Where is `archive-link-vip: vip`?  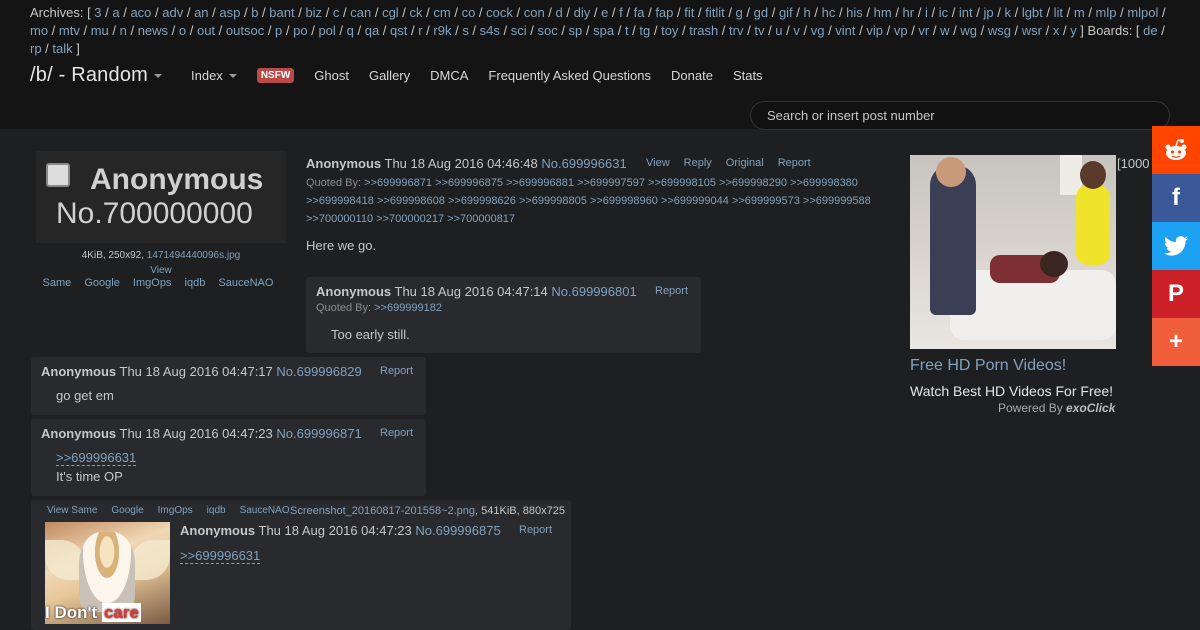
archive-link-vip: vip is located at coordinates (874, 30).